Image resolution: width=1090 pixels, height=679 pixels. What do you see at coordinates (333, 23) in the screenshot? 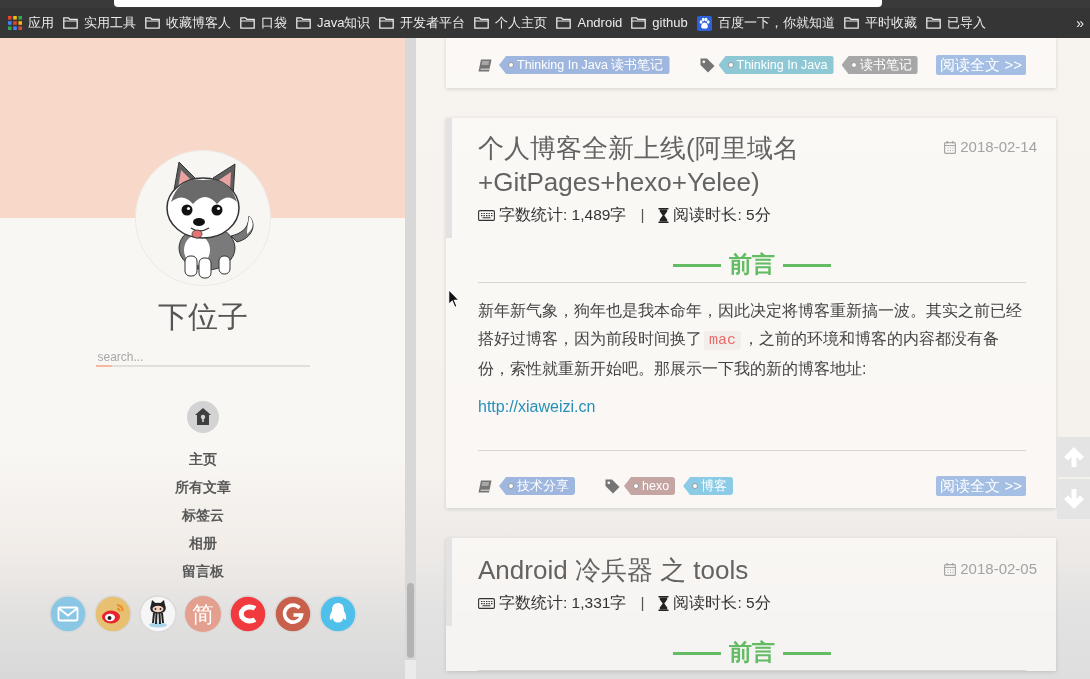
I see `bookmark-button: Java知识` at bounding box center [333, 23].